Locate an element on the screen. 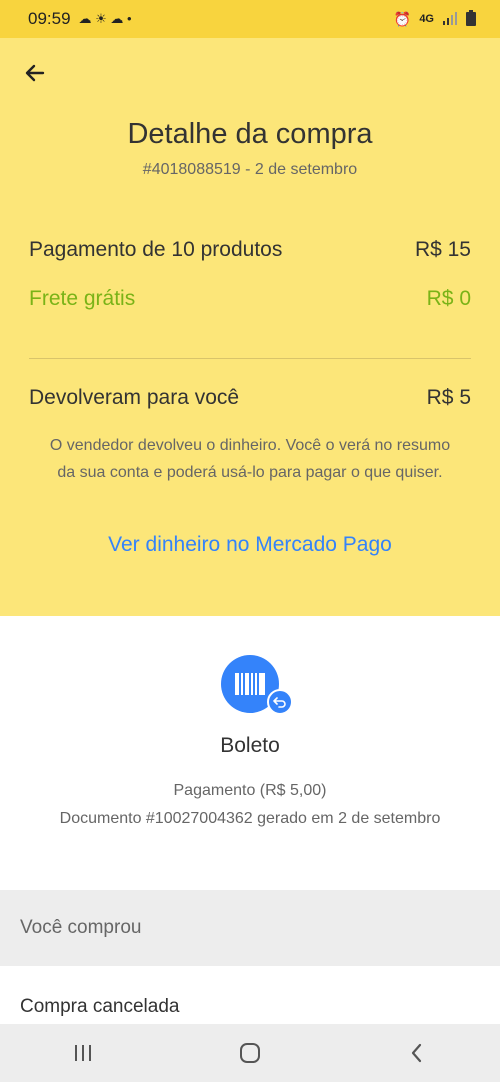  signal-icon is located at coordinates (450, 19).